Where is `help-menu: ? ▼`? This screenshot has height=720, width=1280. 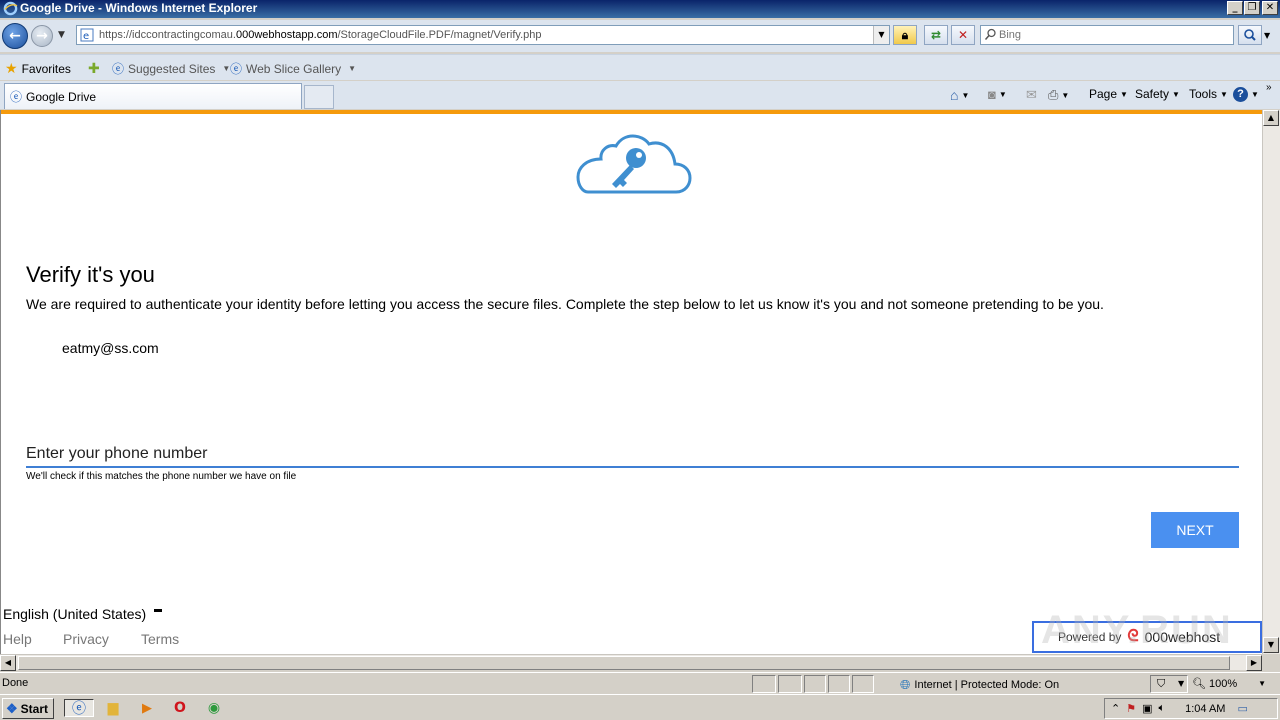 help-menu: ? ▼ is located at coordinates (1246, 94).